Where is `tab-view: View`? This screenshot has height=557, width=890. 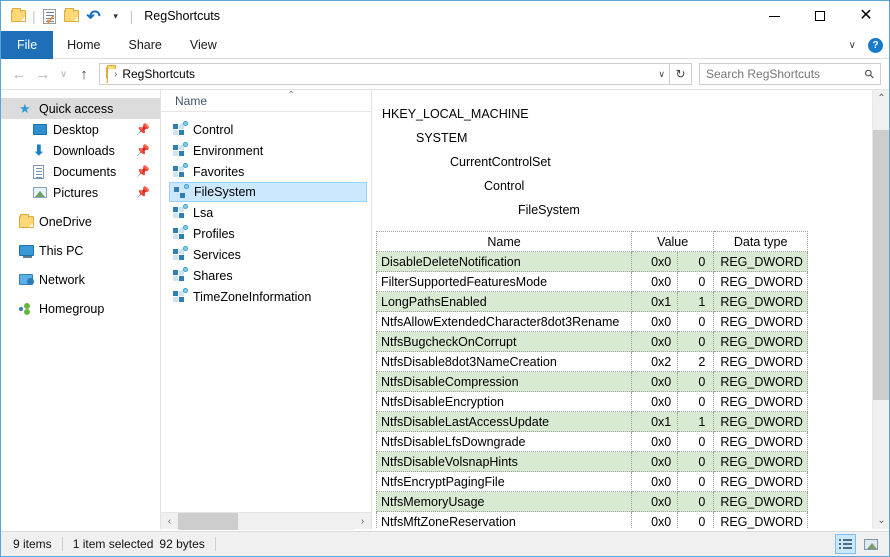 tab-view: View is located at coordinates (203, 45).